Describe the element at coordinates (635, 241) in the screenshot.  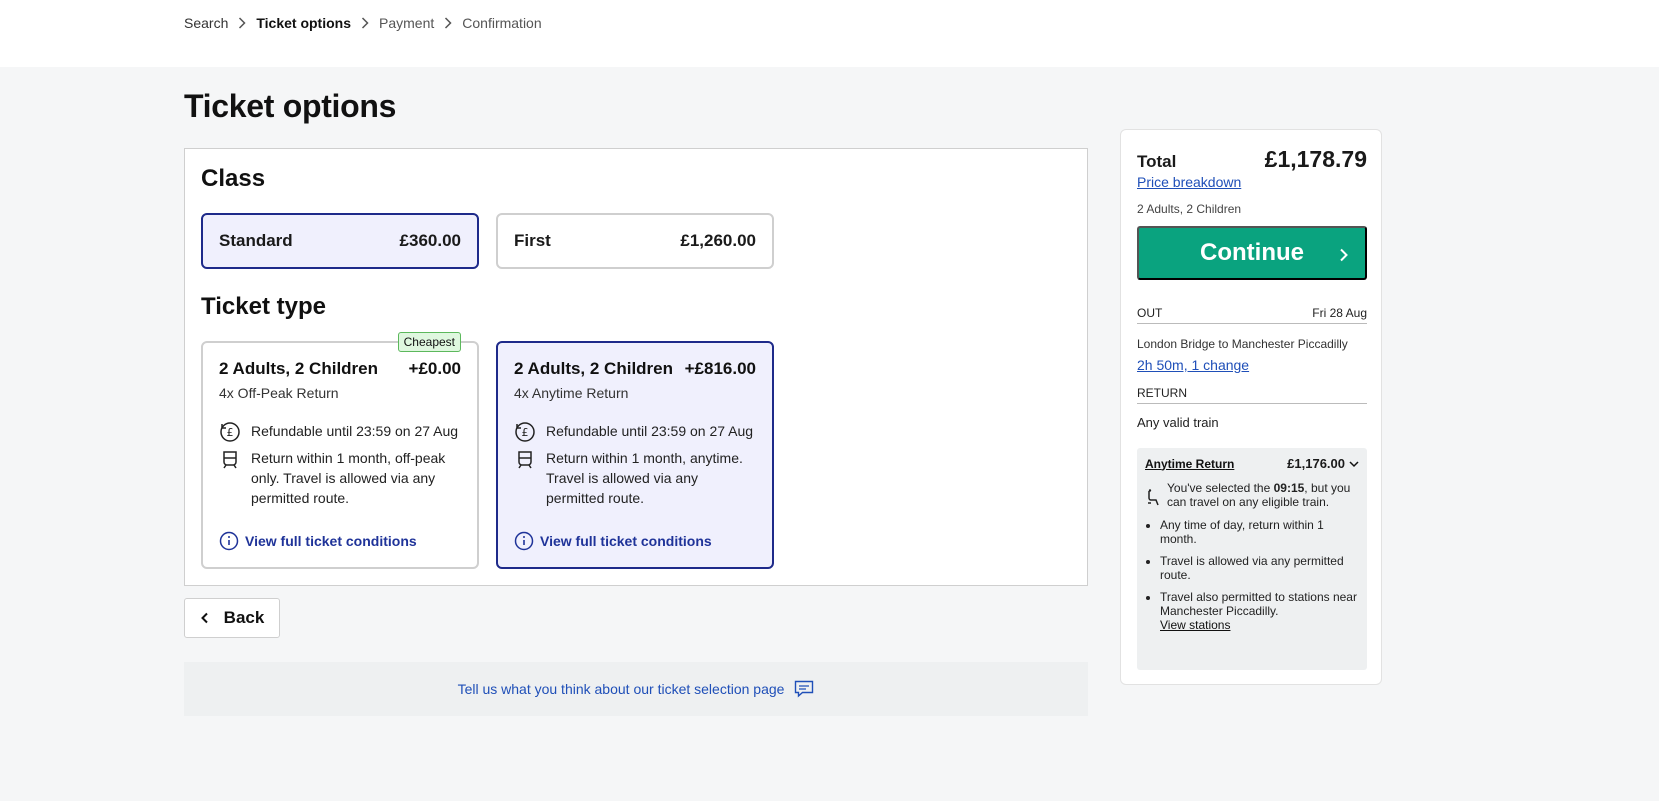
I see `class-option-first: First £1,260.00` at that location.